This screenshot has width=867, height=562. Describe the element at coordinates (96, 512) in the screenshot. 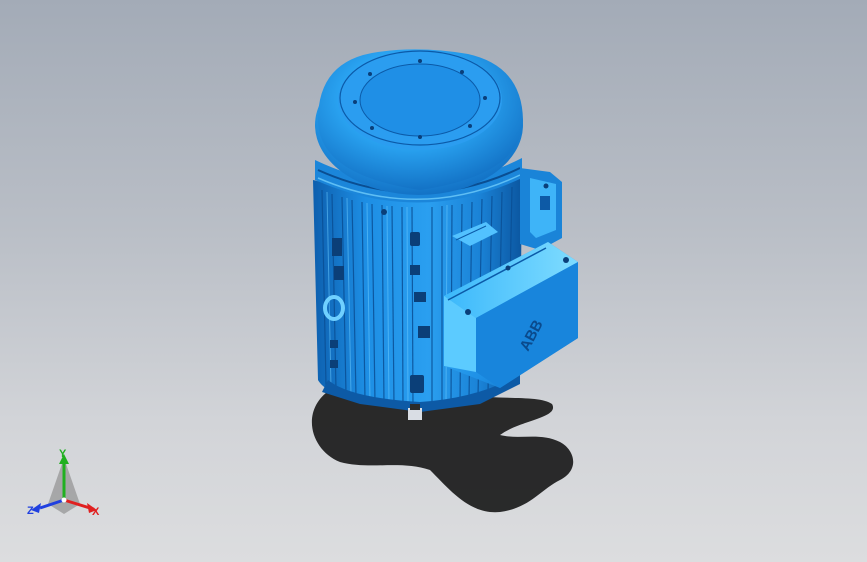

I see `x-axis-label: X` at that location.